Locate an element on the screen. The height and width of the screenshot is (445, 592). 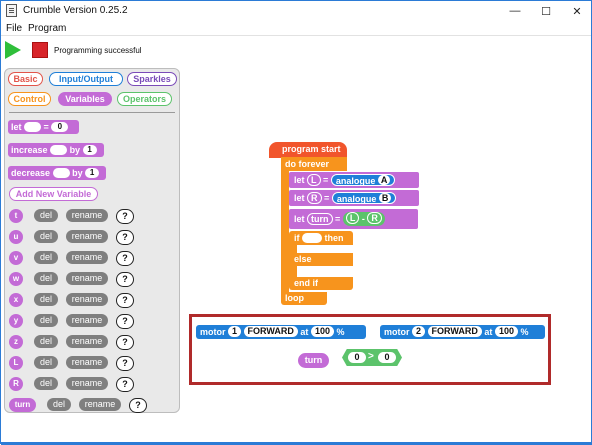
close-button: ✕ is located at coordinates (577, 11).